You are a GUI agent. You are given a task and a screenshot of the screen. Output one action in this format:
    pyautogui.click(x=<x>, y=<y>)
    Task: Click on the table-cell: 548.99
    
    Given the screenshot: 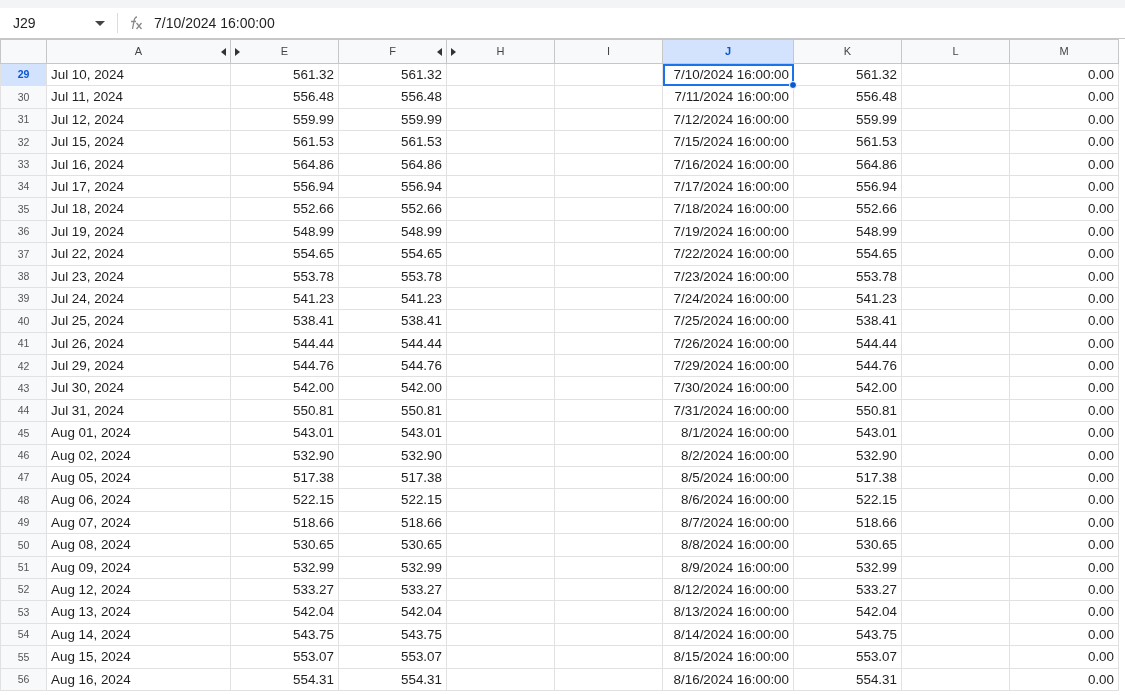 What is the action you would take?
    pyautogui.click(x=392, y=231)
    